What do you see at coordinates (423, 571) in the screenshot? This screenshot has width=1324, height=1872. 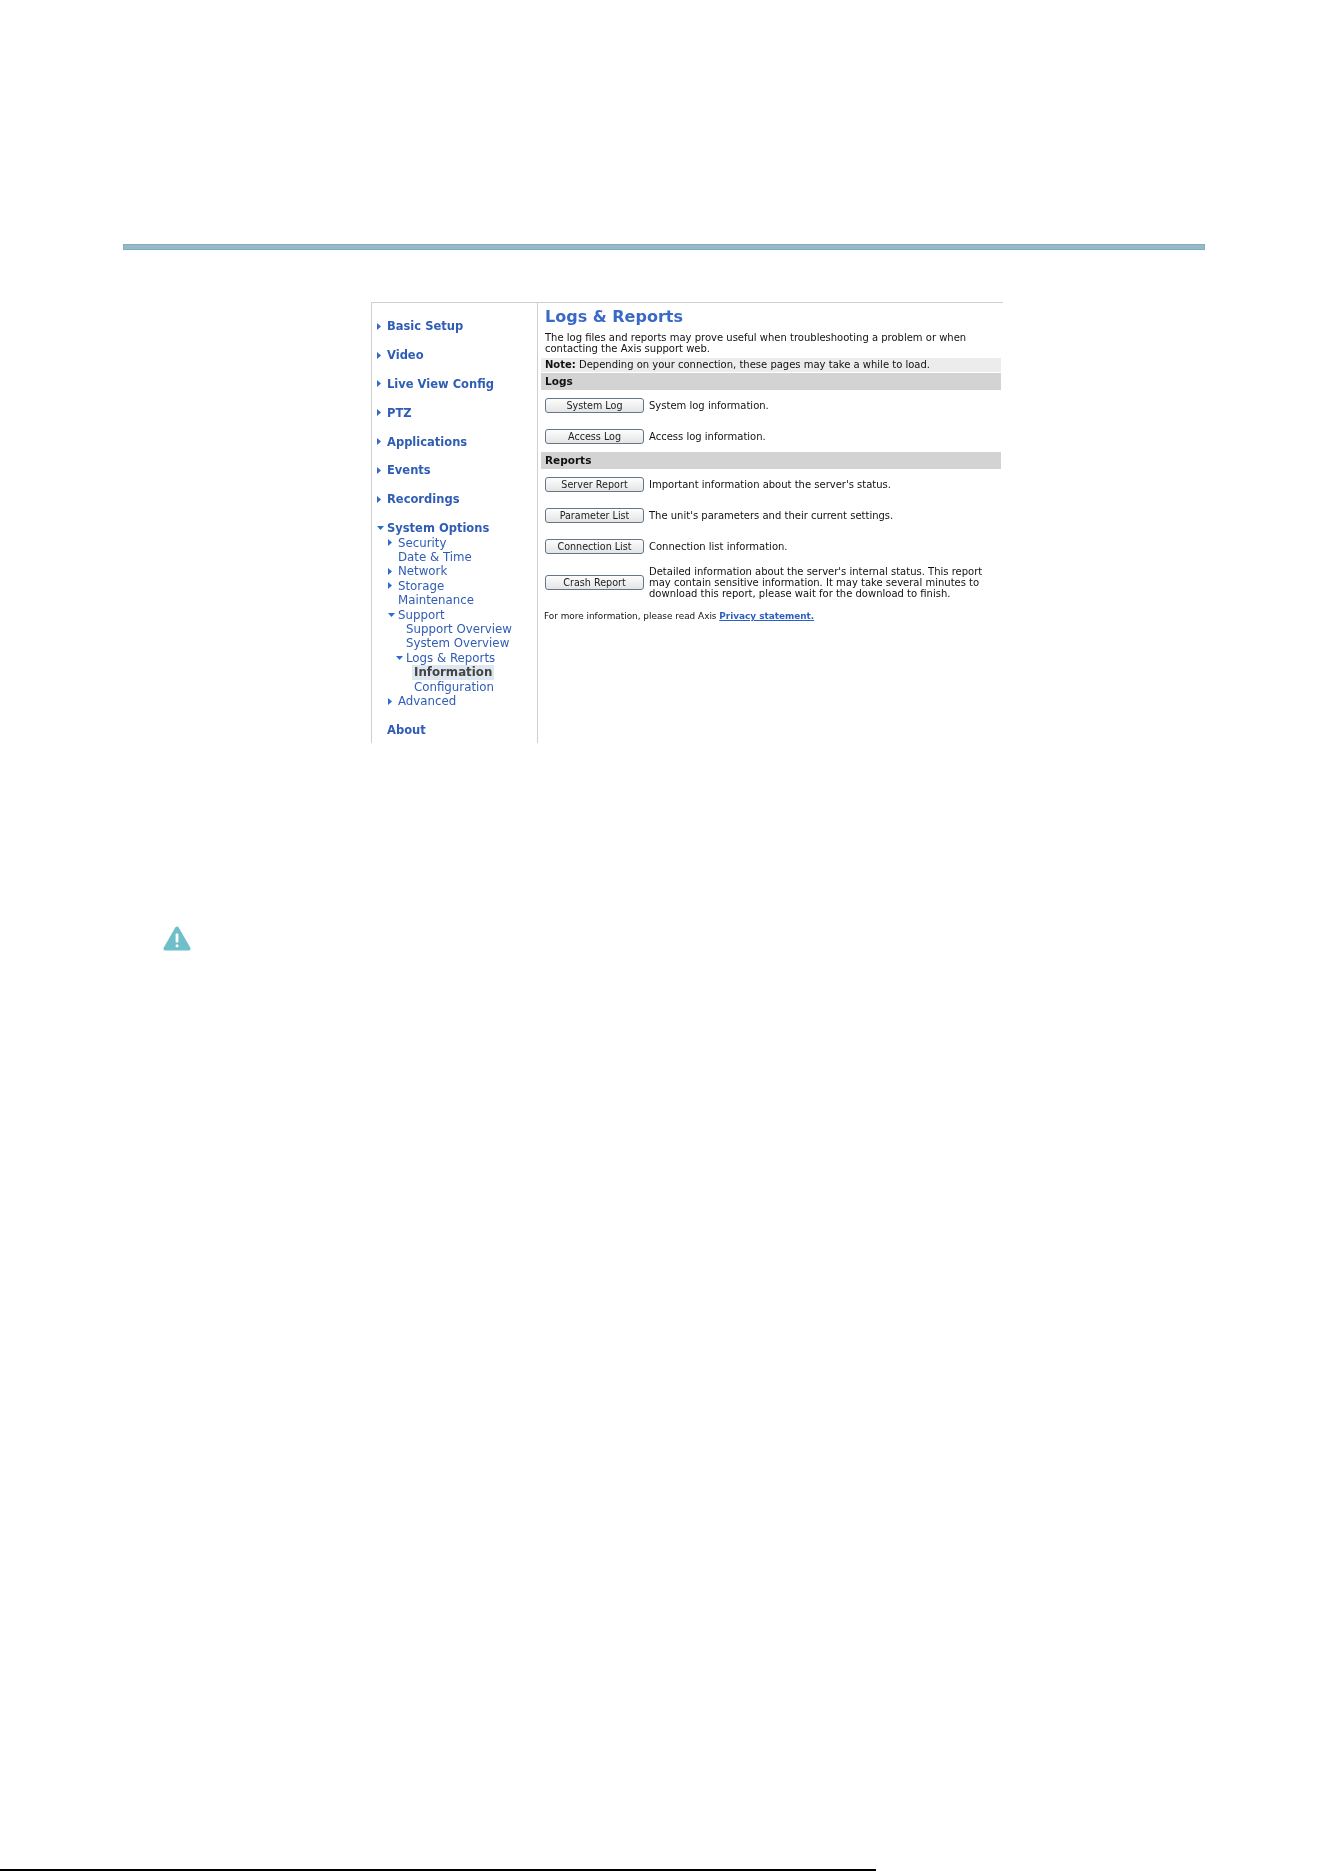 I see `nav-link: Network` at bounding box center [423, 571].